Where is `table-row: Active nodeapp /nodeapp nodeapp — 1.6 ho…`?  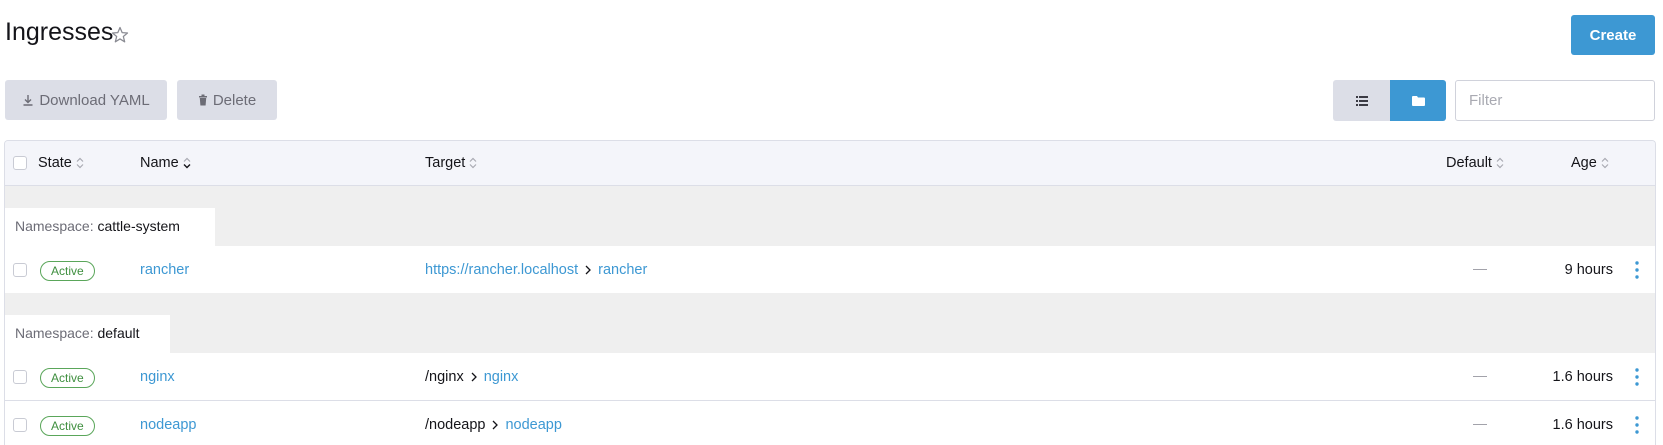 table-row: Active nodeapp /nodeapp nodeapp — 1.6 ho… is located at coordinates (830, 423).